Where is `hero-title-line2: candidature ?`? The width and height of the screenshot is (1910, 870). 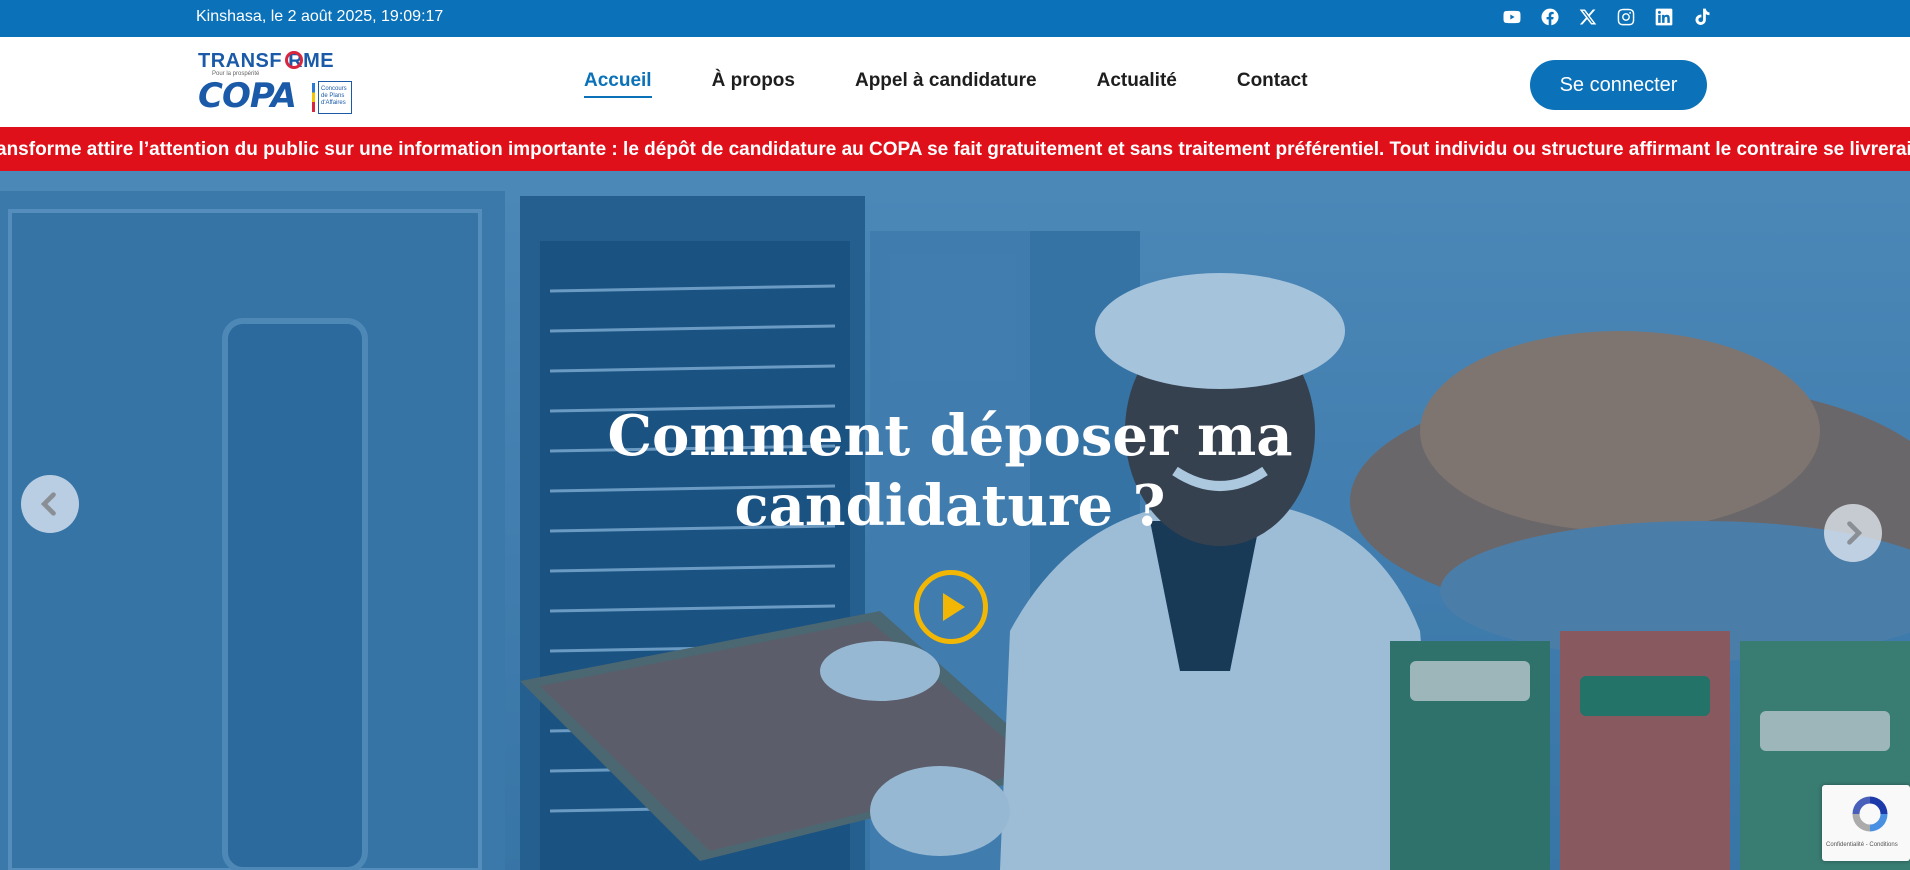 hero-title-line2: candidature ? is located at coordinates (950, 506).